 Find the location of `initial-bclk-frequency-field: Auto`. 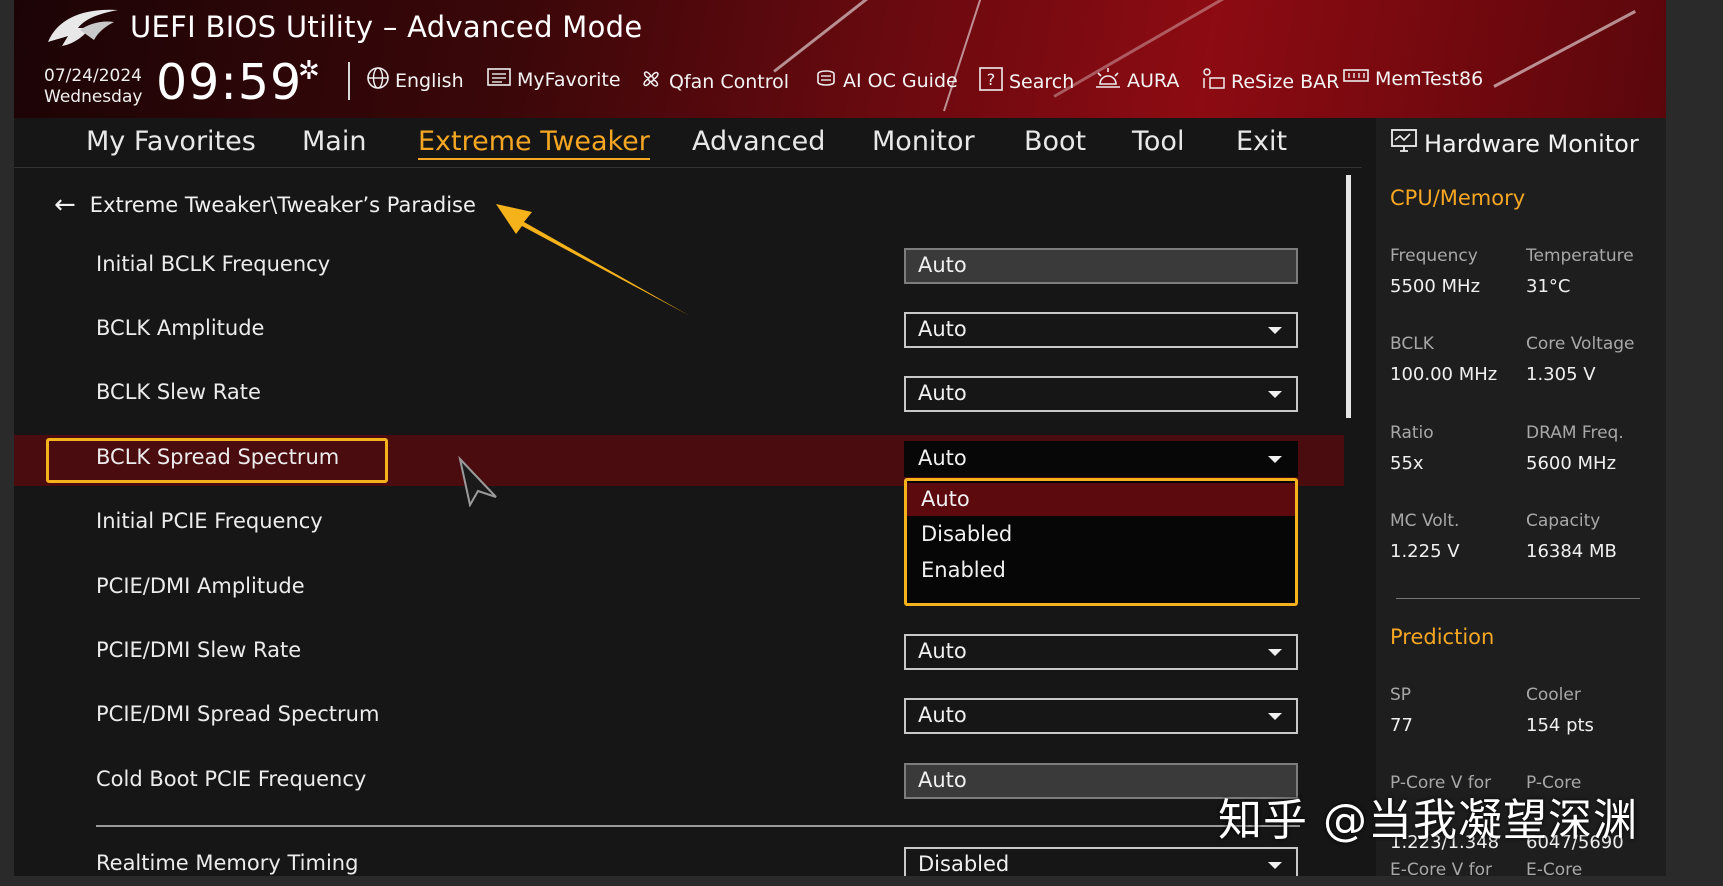

initial-bclk-frequency-field: Auto is located at coordinates (1101, 266).